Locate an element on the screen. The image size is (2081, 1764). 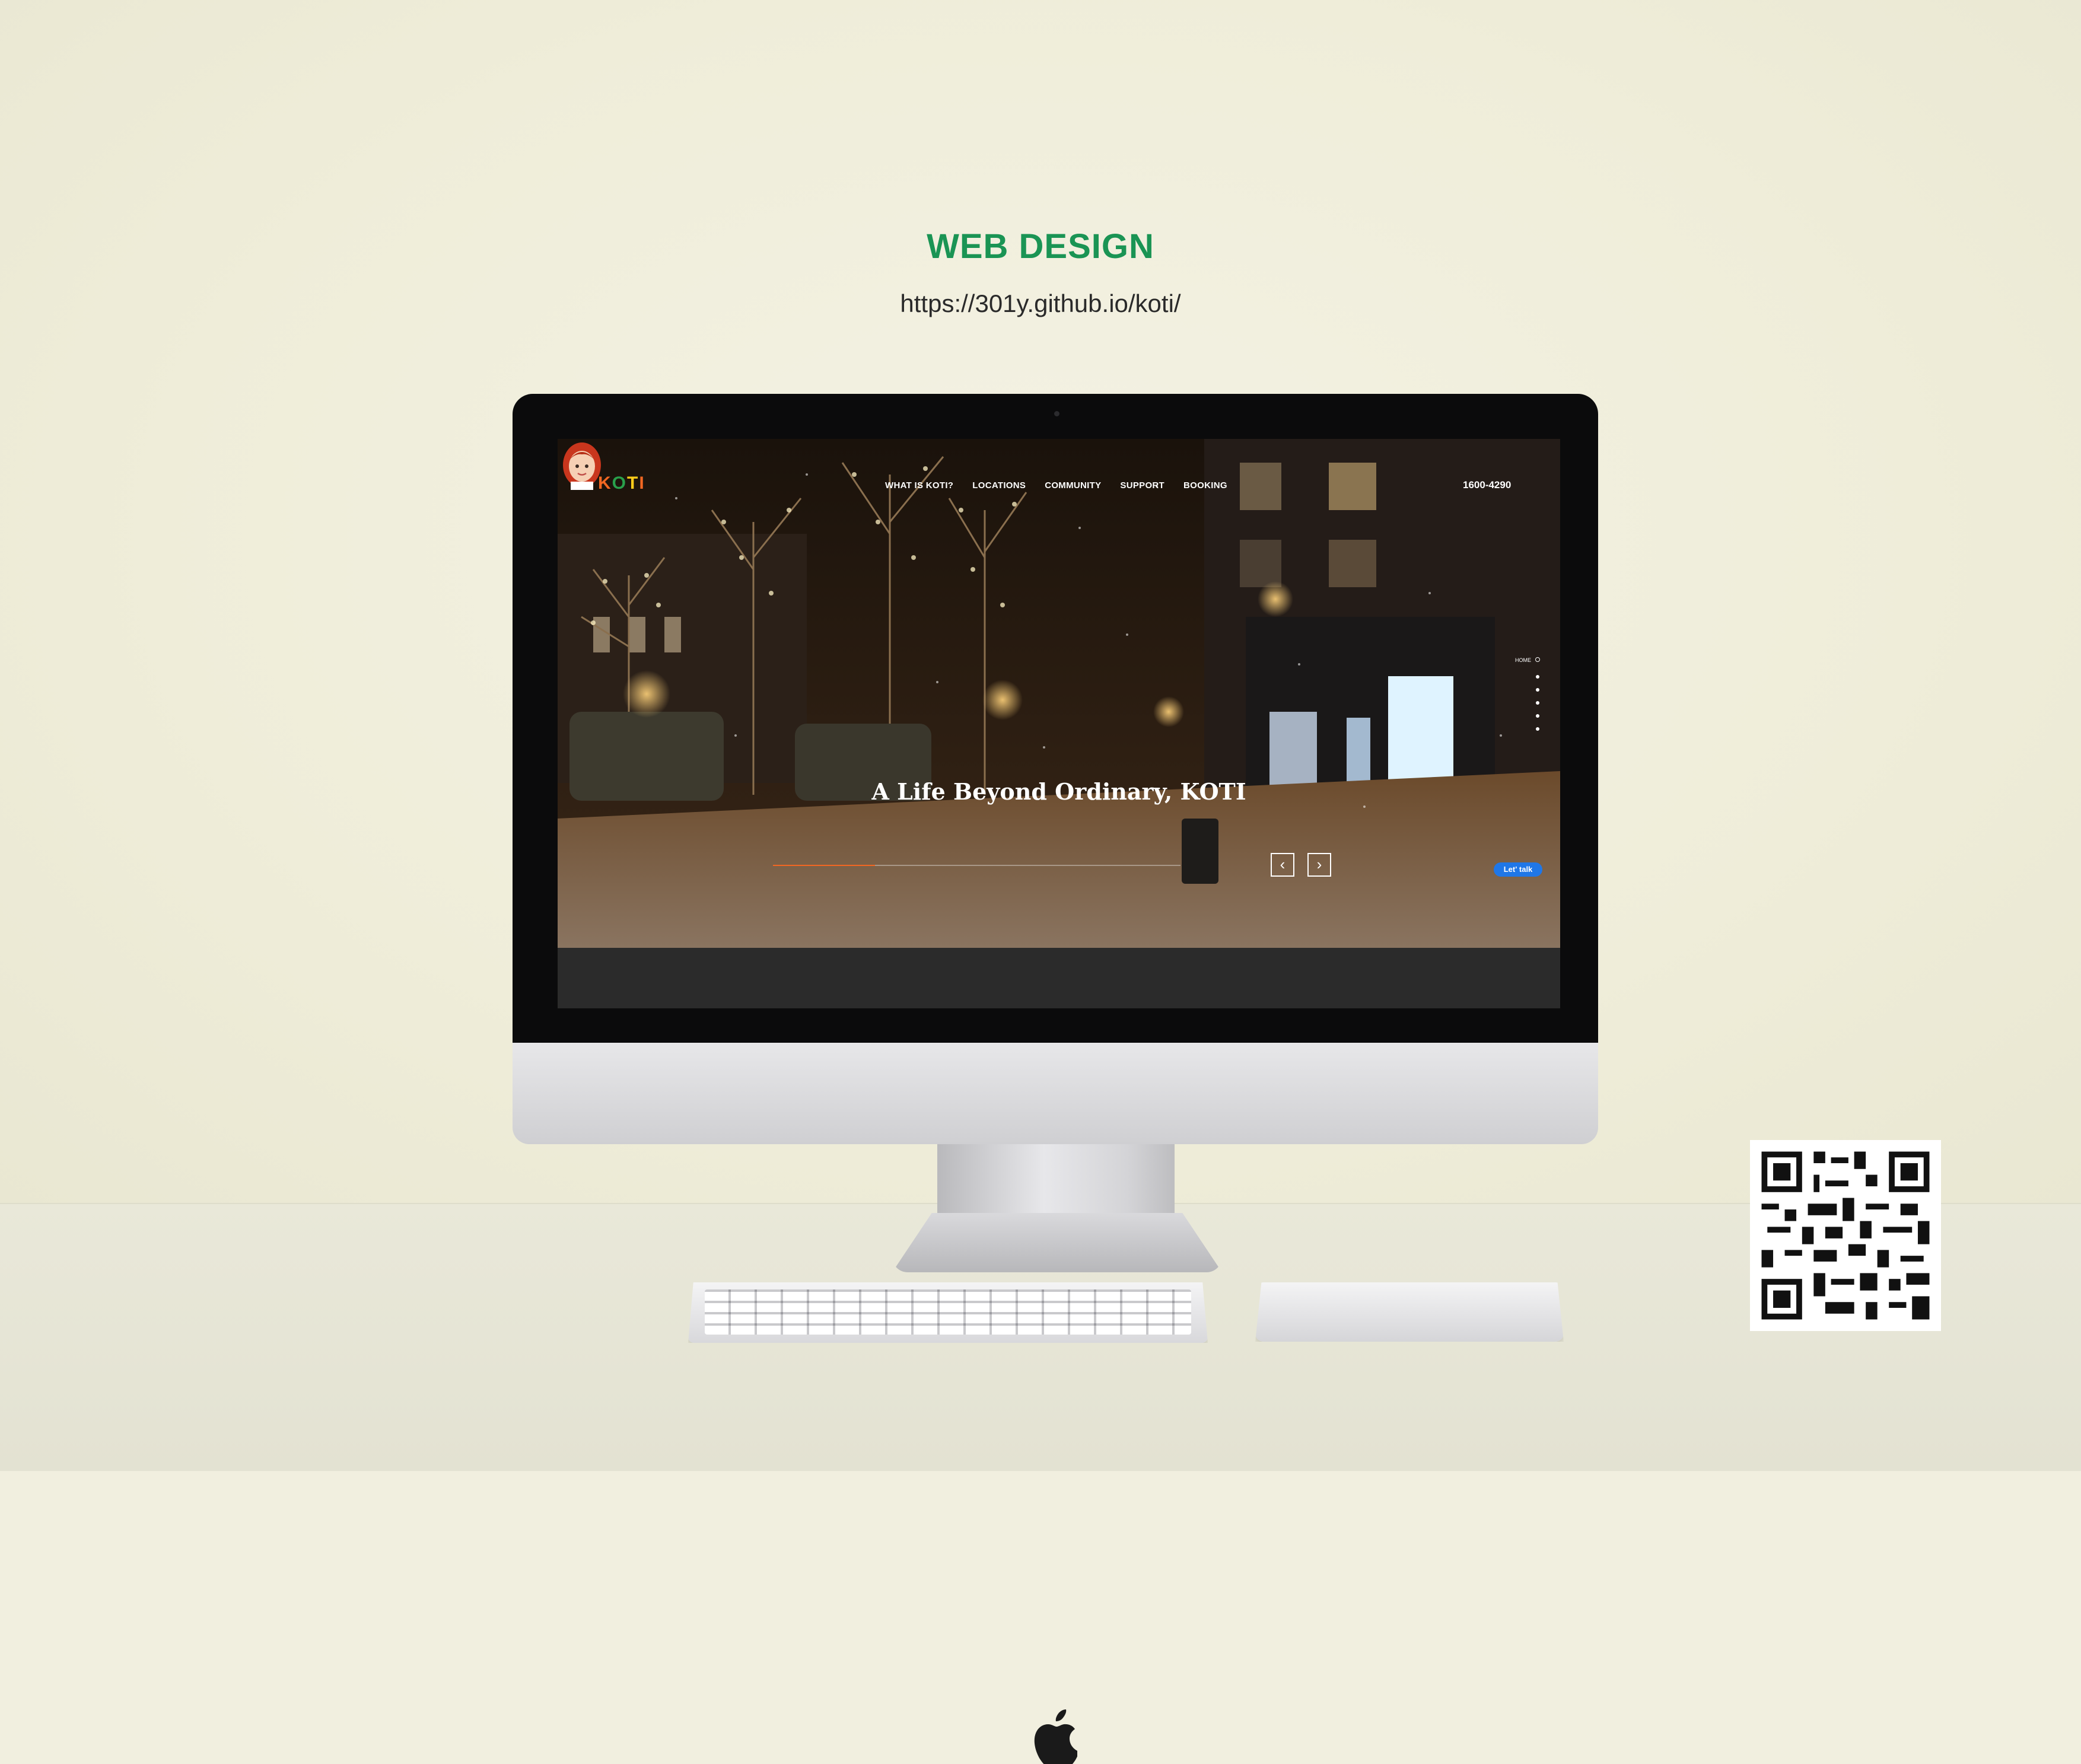
keyboard is located at coordinates (948, 1312).